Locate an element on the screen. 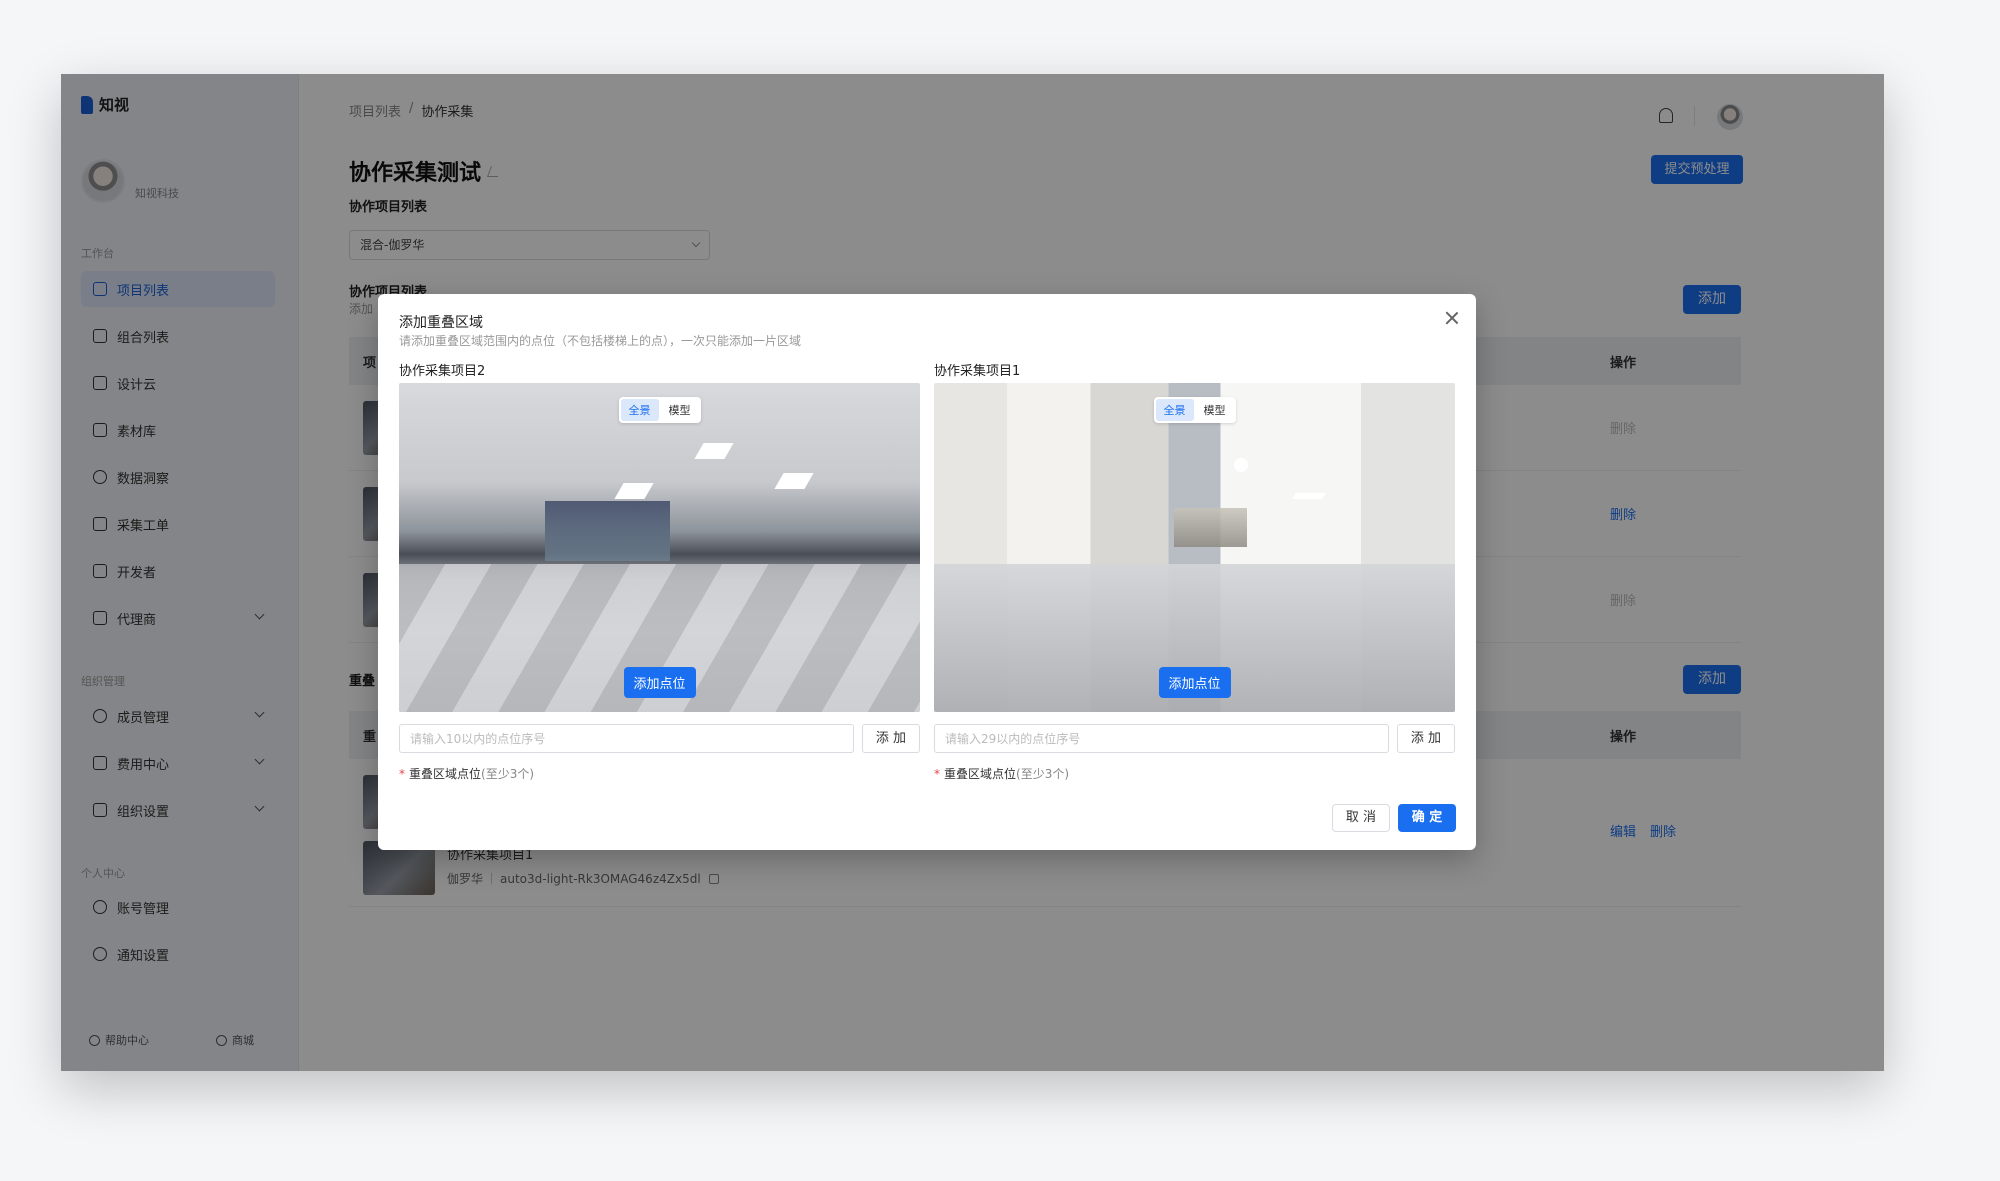 The image size is (2000, 1181). confirm-button: 确 定 is located at coordinates (1427, 818).